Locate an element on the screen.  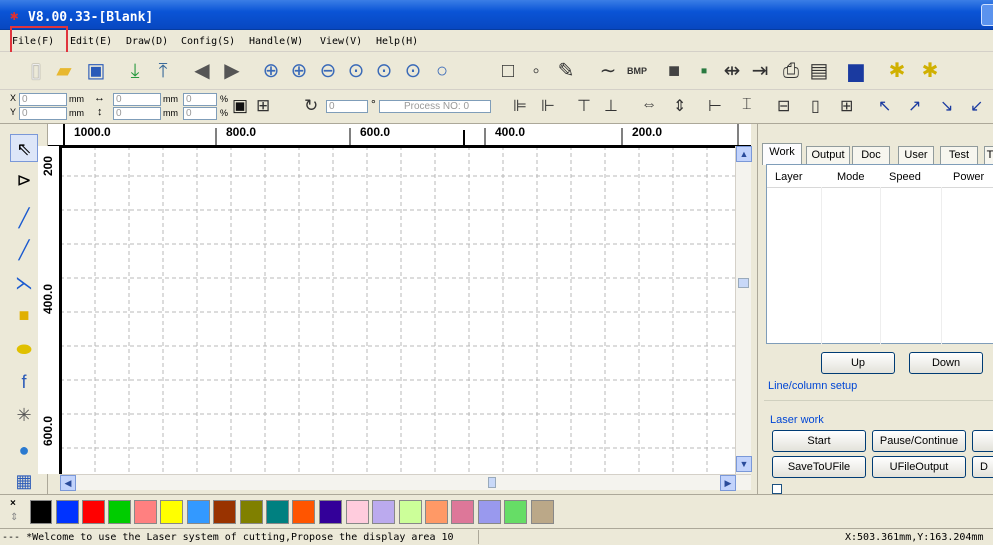
up-button: Up is located at coordinates (858, 363).